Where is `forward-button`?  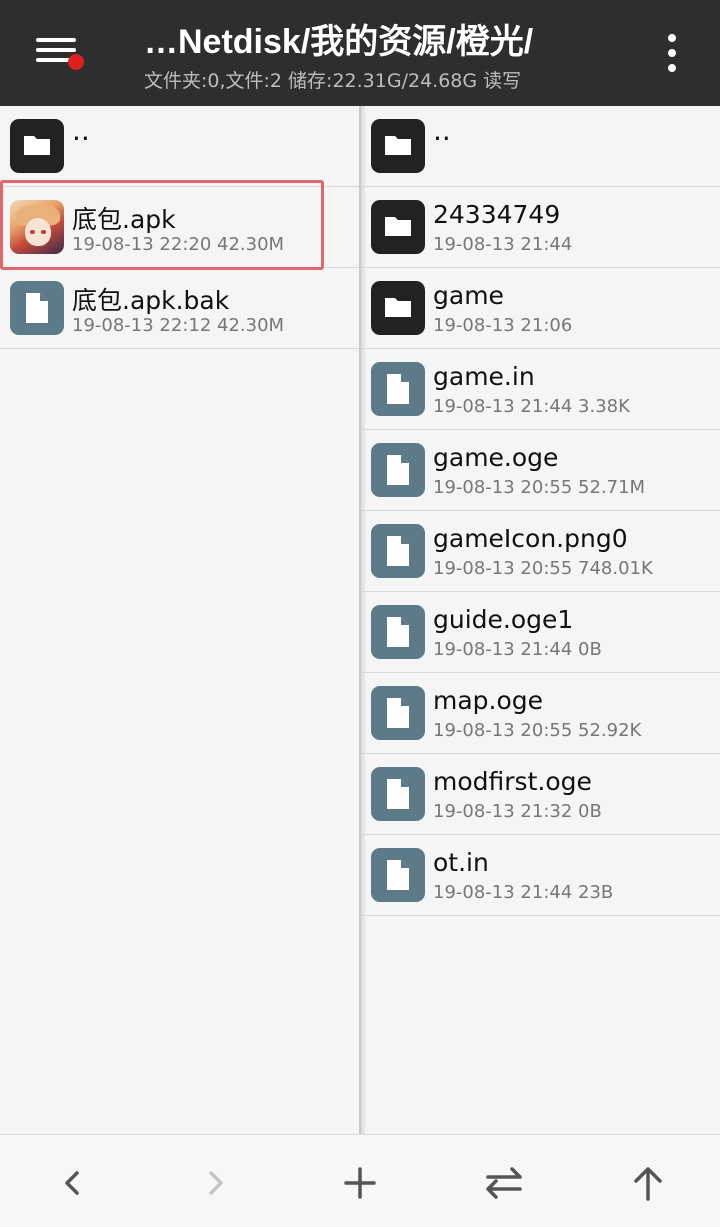
forward-button is located at coordinates (216, 1183).